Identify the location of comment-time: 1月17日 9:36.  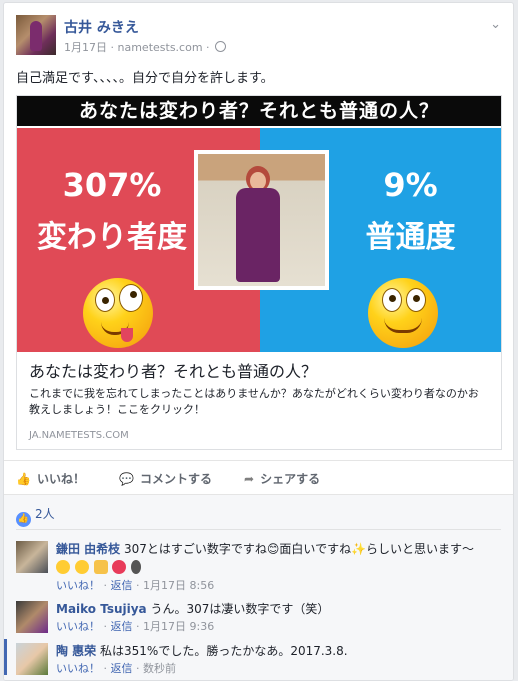
(178, 626).